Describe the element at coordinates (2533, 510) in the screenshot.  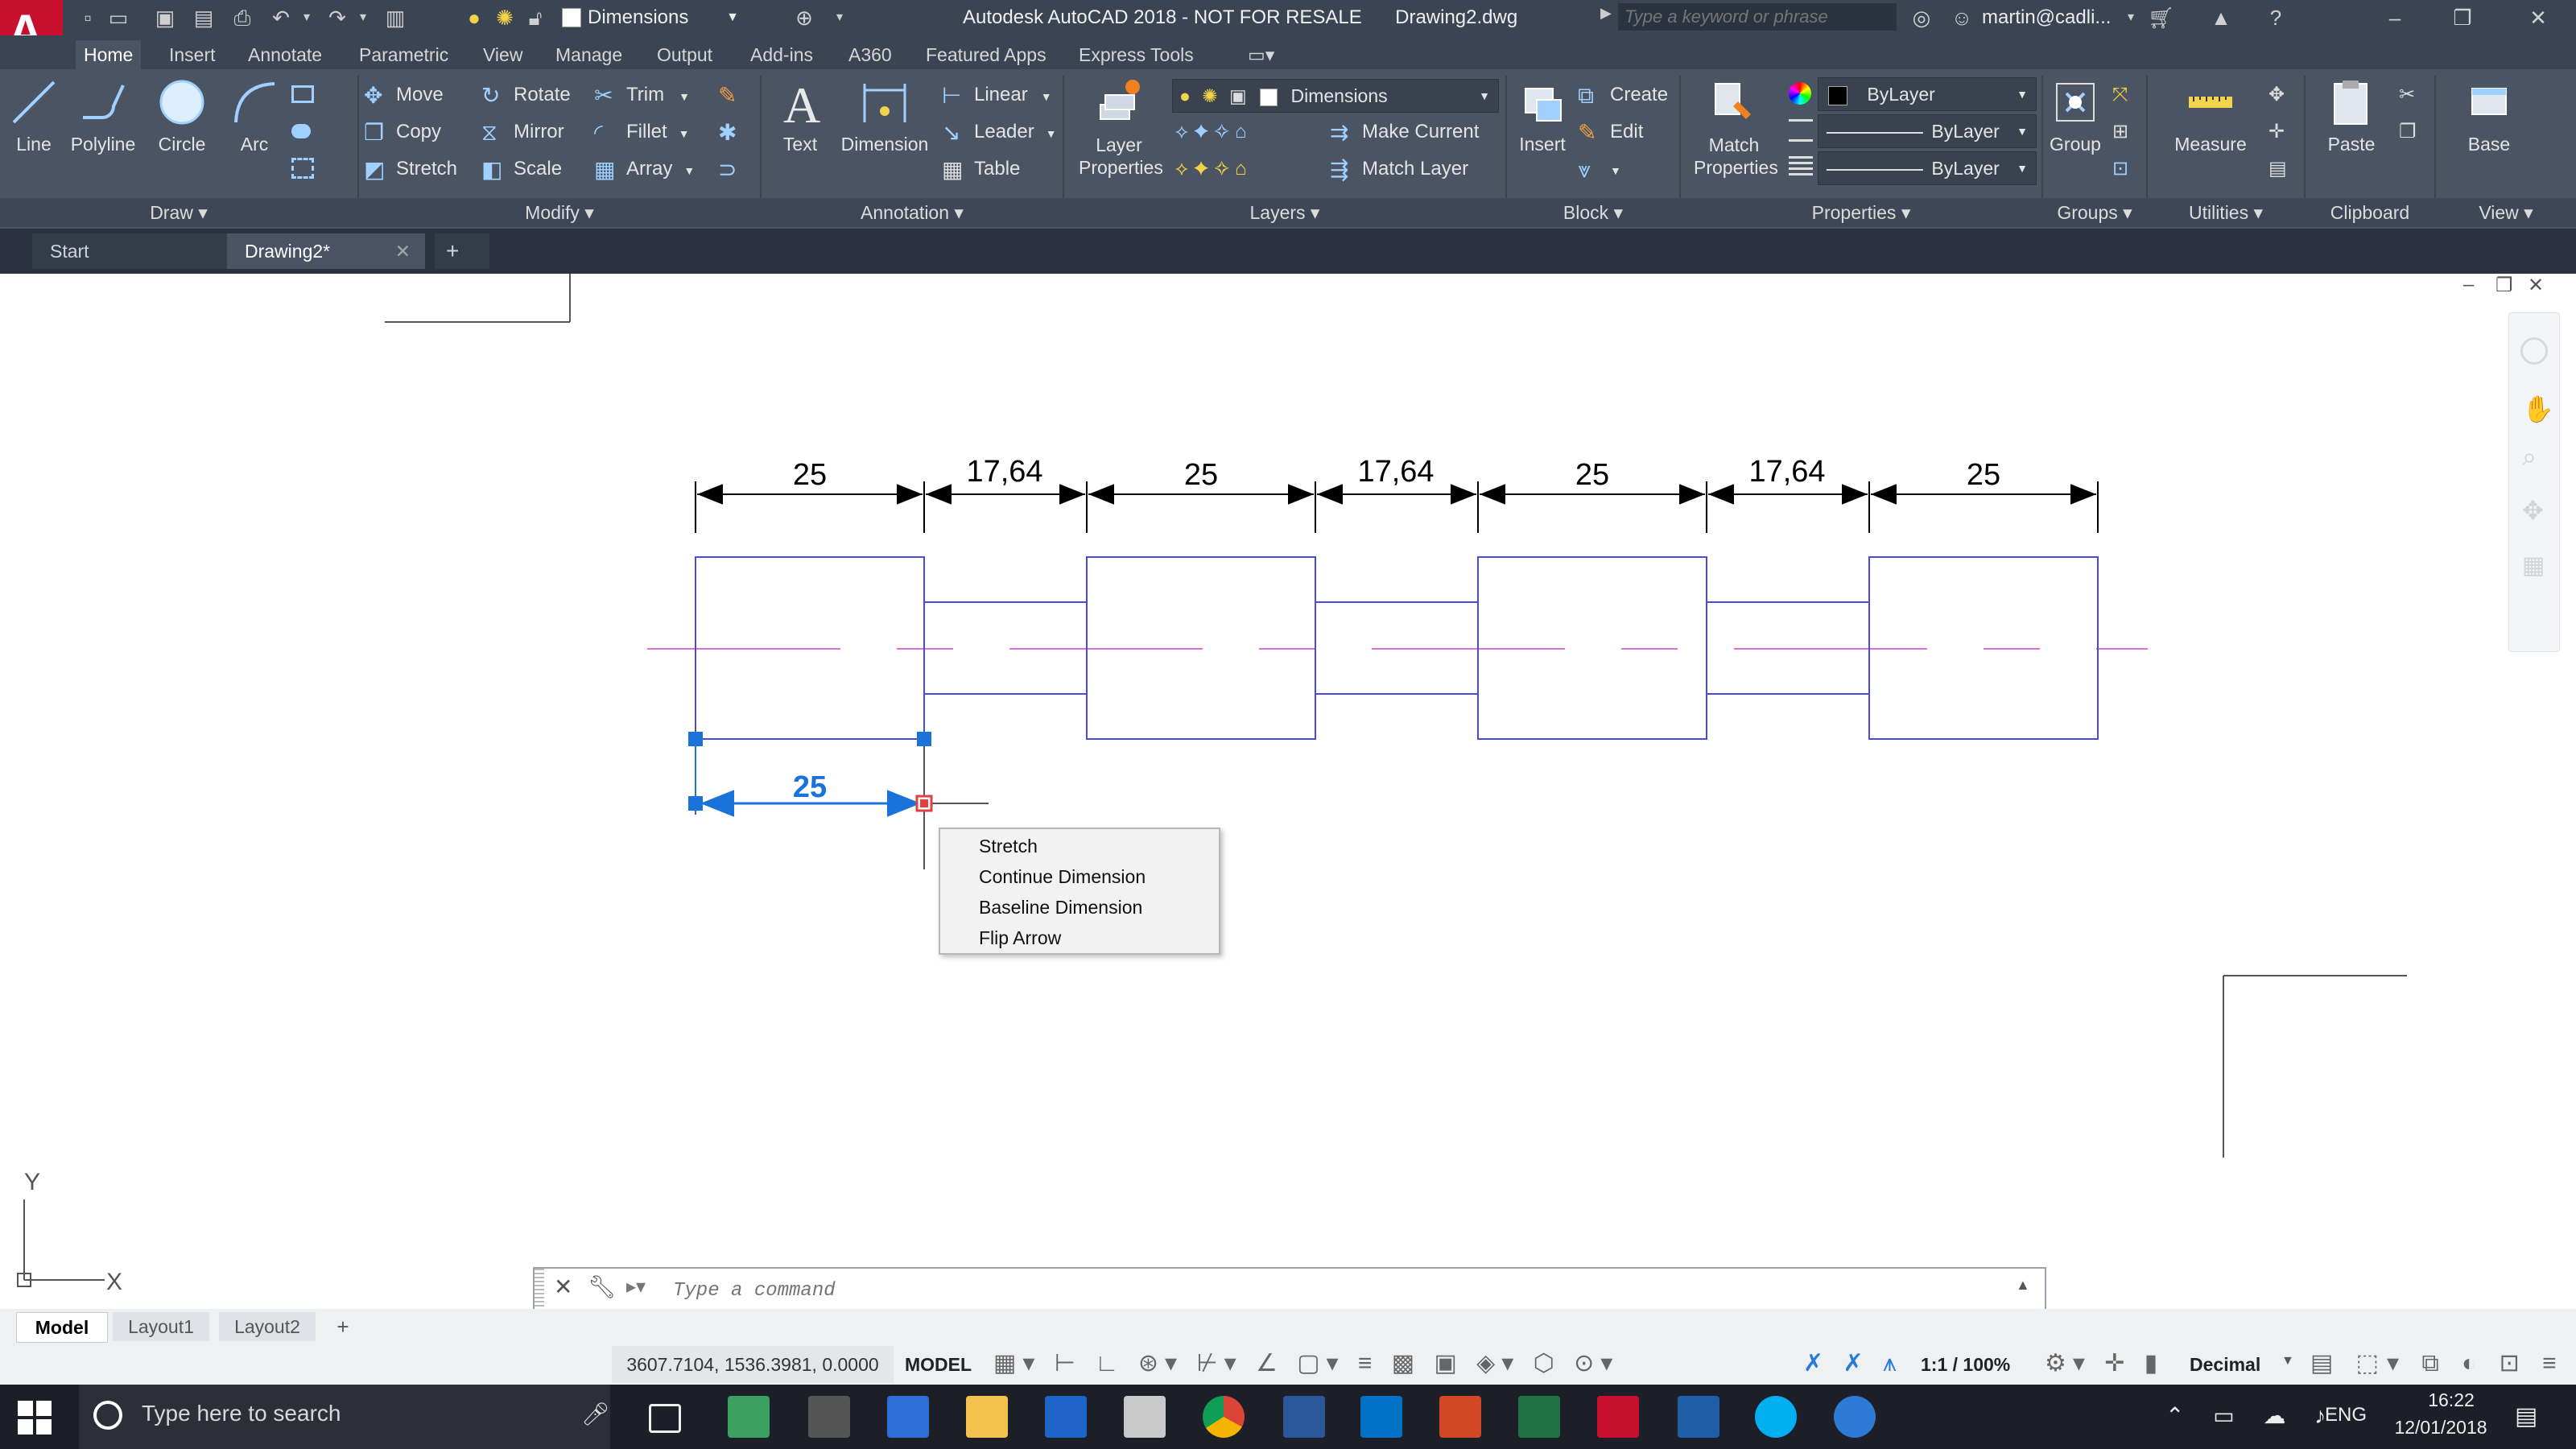
I see `orbit-icon: ✥` at that location.